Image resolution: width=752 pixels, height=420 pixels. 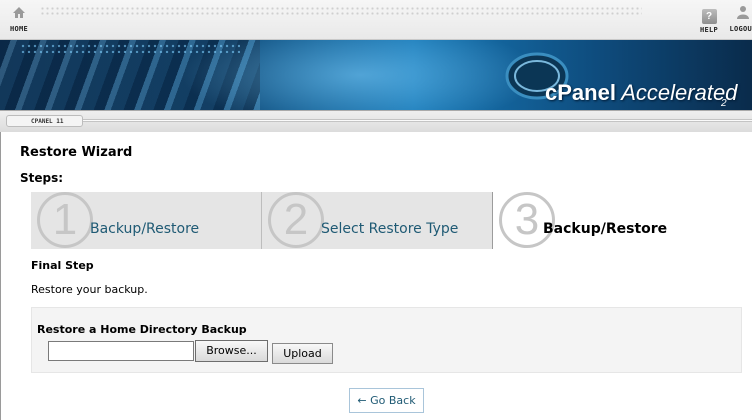 I want to click on brand-cpanel: cPanel, so click(x=580, y=92).